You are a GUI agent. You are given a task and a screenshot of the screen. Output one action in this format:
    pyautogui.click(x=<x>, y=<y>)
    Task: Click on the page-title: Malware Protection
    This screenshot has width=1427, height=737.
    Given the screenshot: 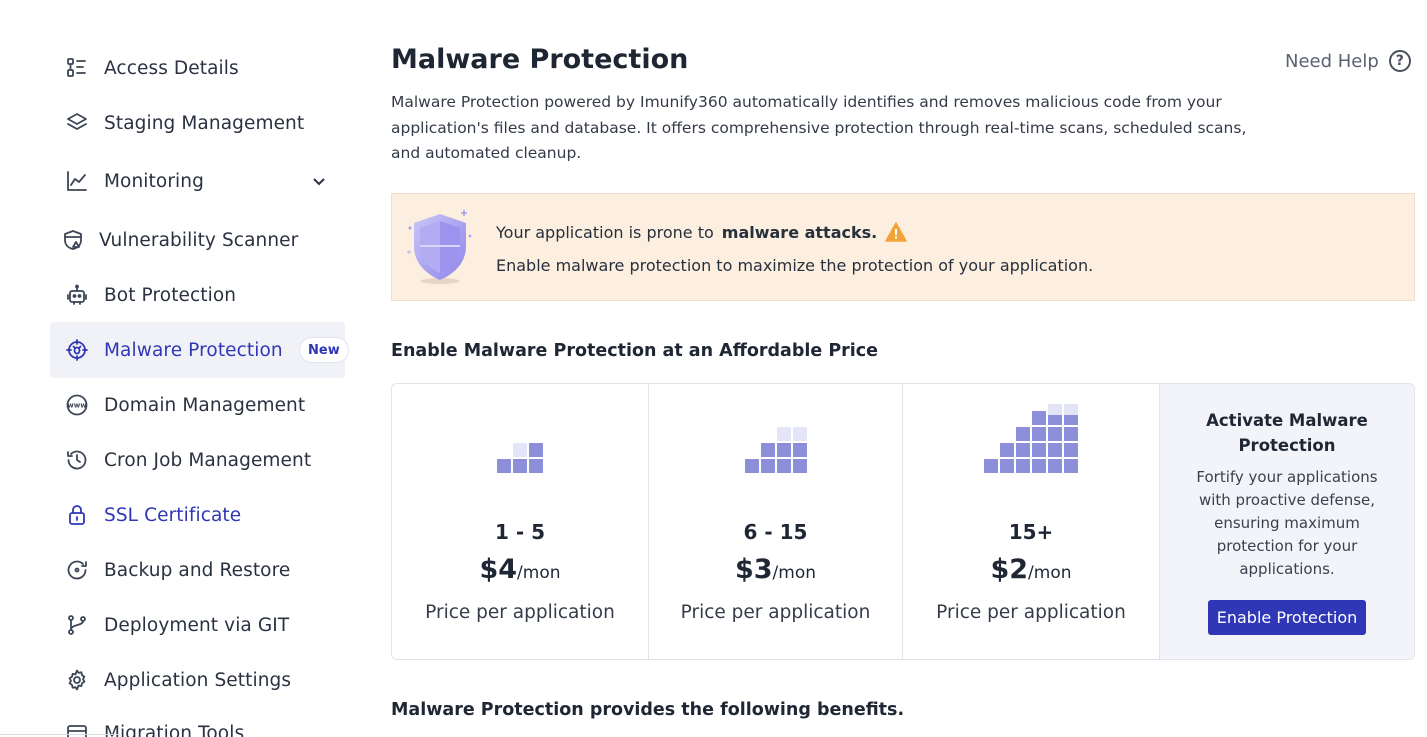 What is the action you would take?
    pyautogui.click(x=540, y=59)
    